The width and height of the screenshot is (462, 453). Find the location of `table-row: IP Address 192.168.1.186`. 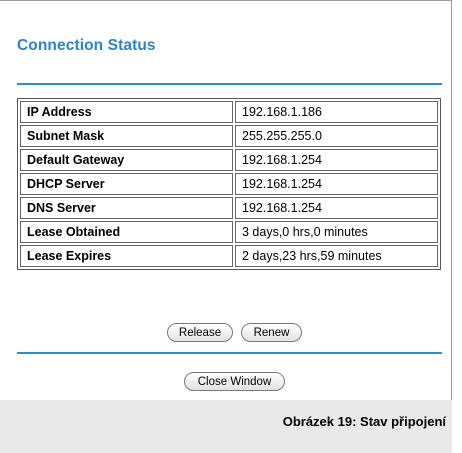

table-row: IP Address 192.168.1.186 is located at coordinates (229, 112).